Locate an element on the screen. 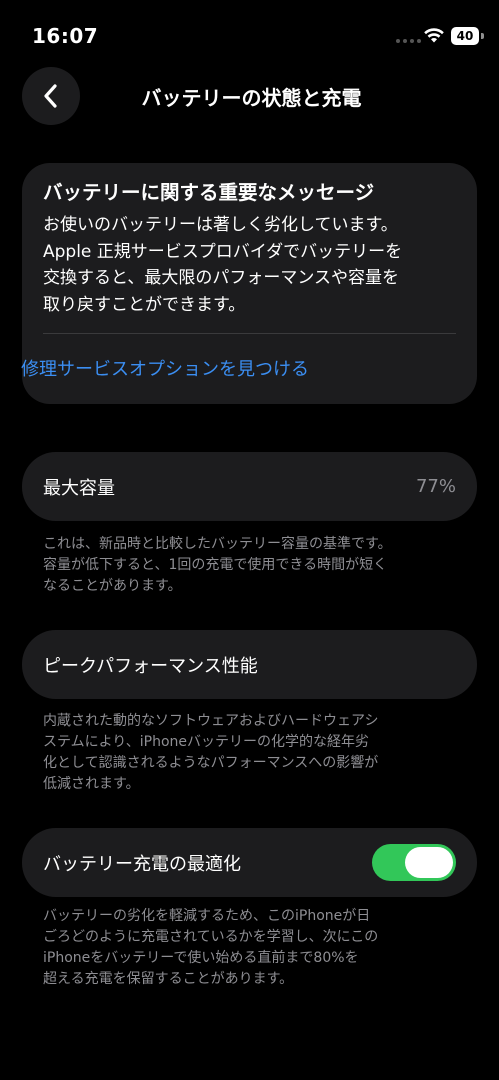 The image size is (499, 1080). cellular-signal-icon is located at coordinates (408, 41).